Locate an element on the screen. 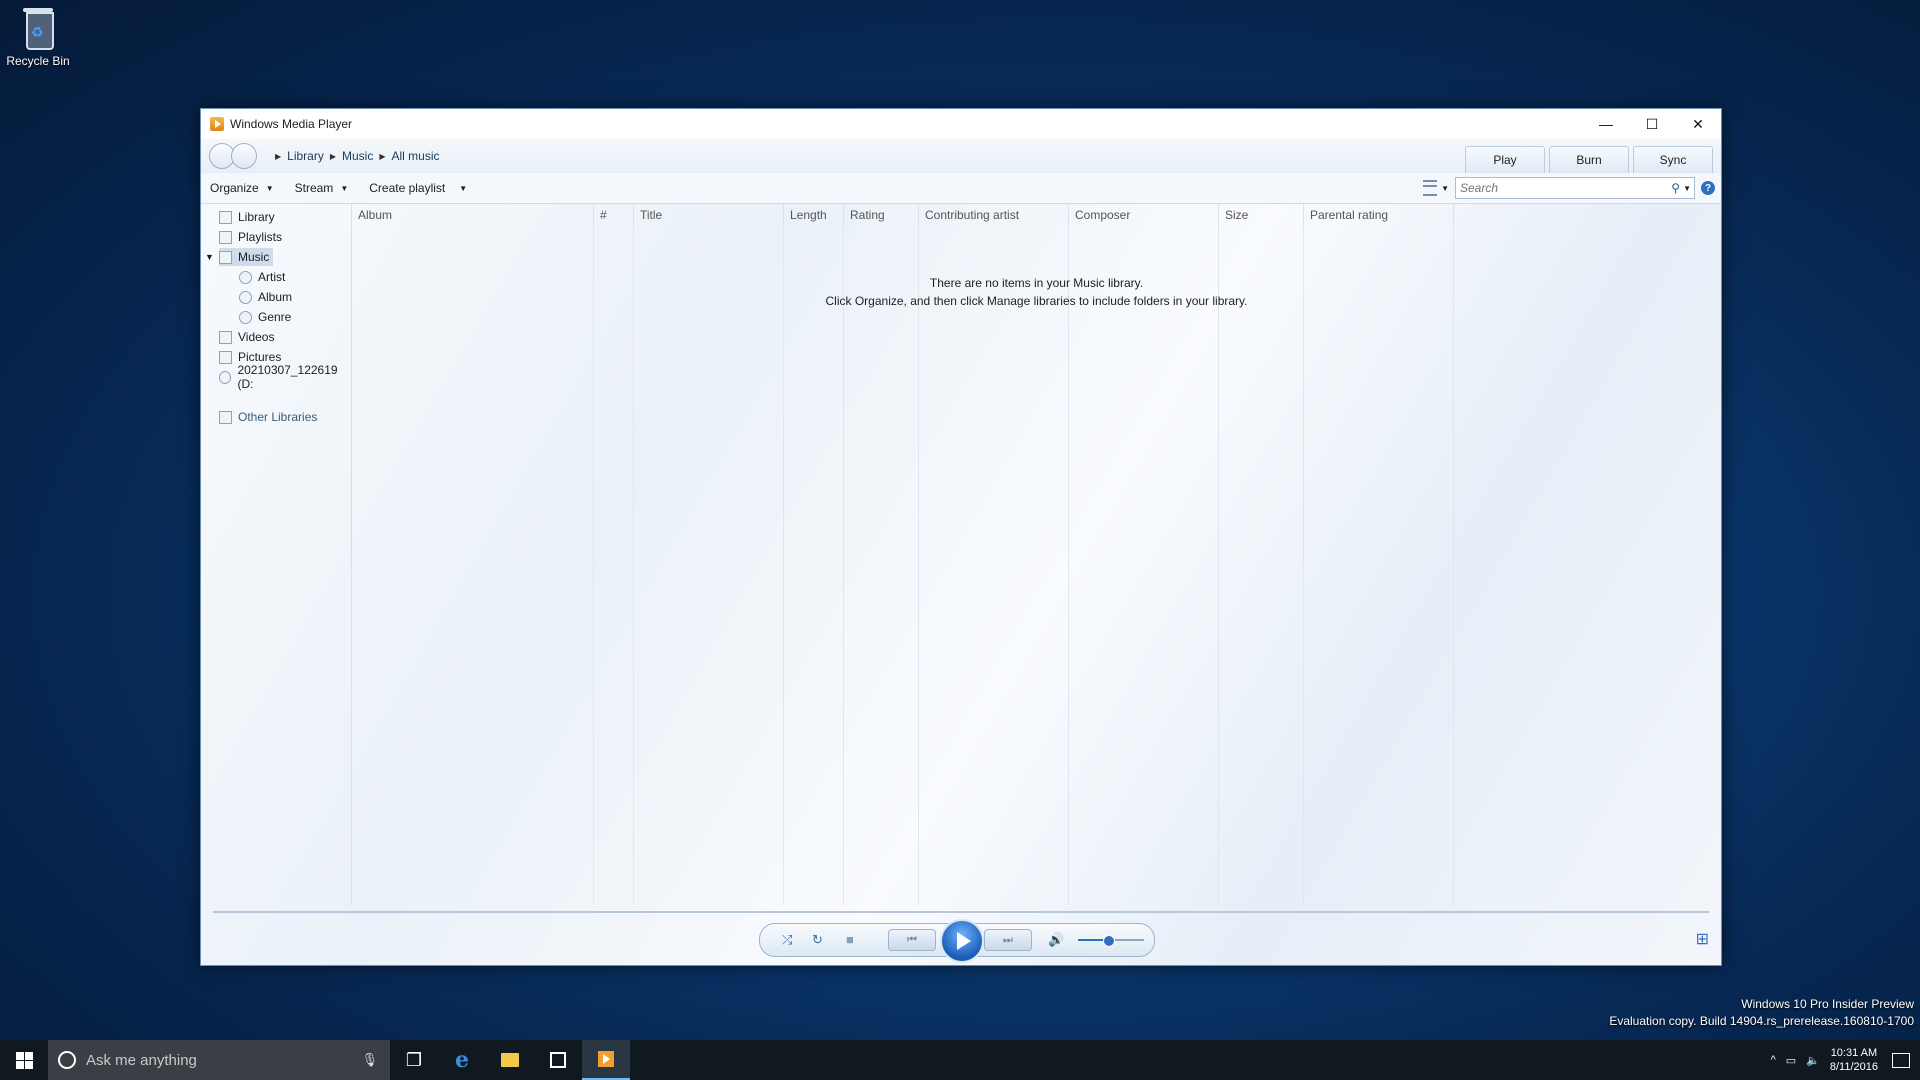 The width and height of the screenshot is (1920, 1080). organize-menu: Organize ▼ is located at coordinates (242, 188).